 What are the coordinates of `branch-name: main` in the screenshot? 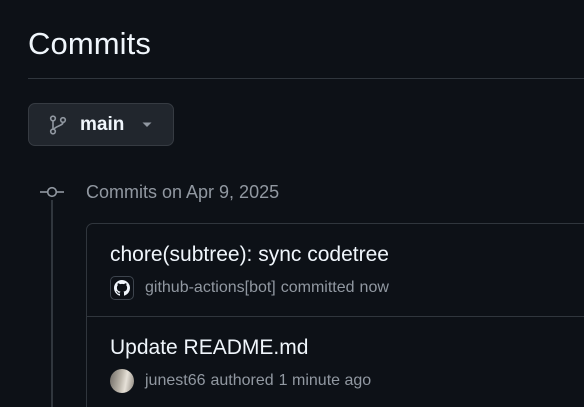 It's located at (102, 124).